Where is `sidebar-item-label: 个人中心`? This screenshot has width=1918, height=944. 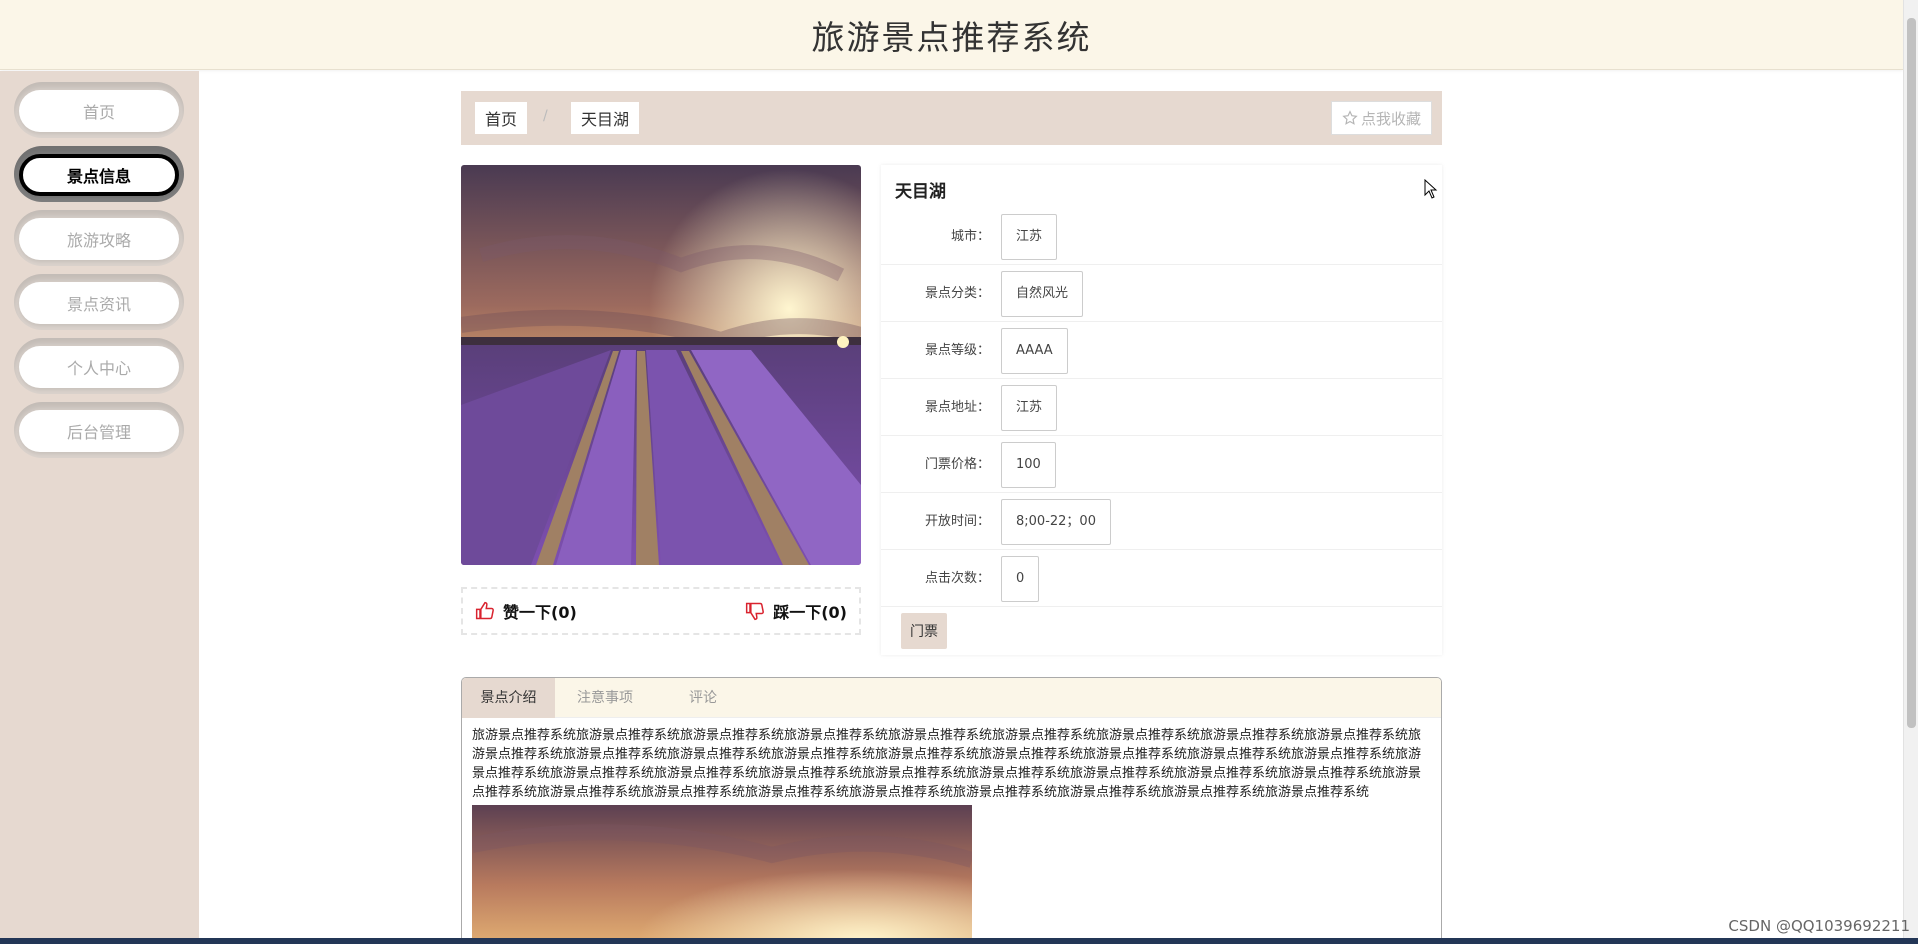 sidebar-item-label: 个人中心 is located at coordinates (99, 367).